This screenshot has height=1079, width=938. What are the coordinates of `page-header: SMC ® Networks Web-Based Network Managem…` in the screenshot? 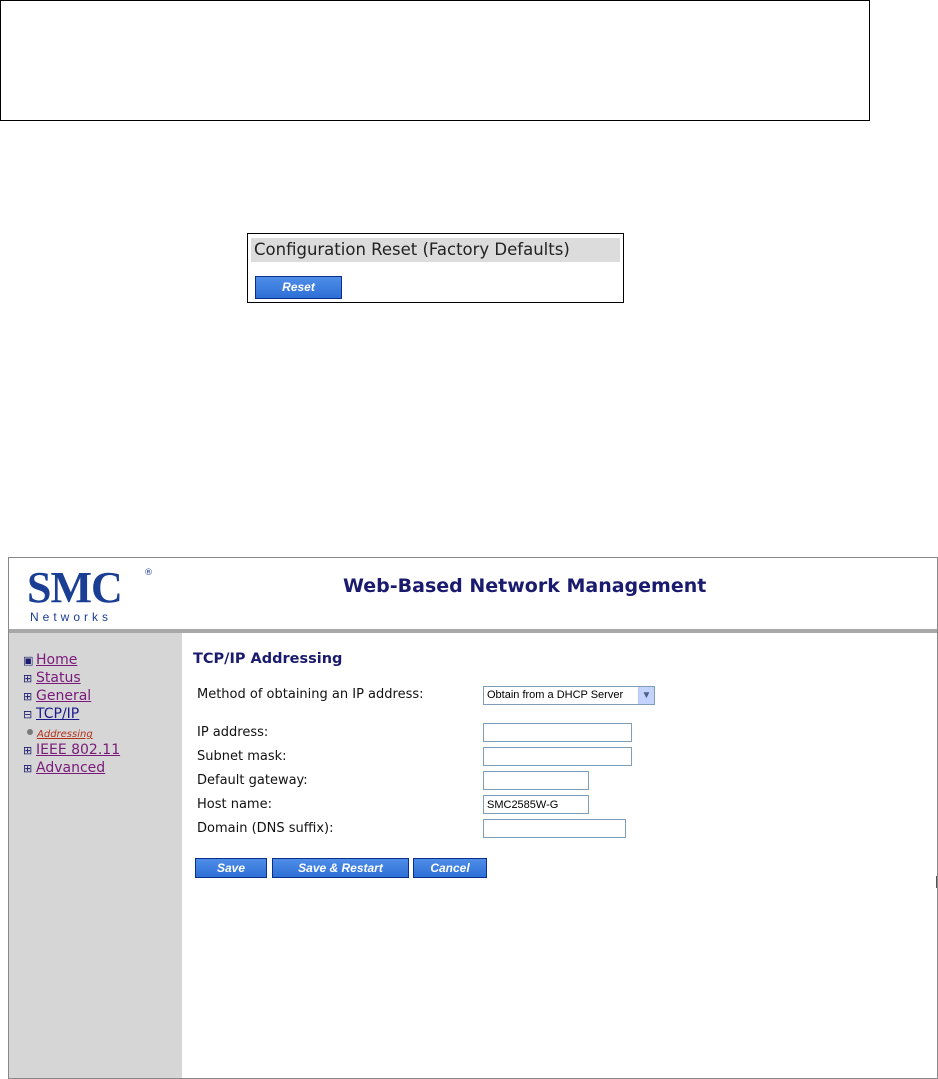 It's located at (473, 593).